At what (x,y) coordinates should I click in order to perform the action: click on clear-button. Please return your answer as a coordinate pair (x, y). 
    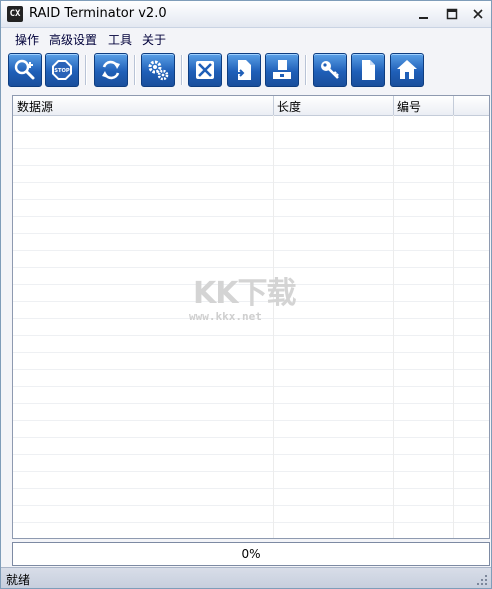
    Looking at the image, I should click on (205, 70).